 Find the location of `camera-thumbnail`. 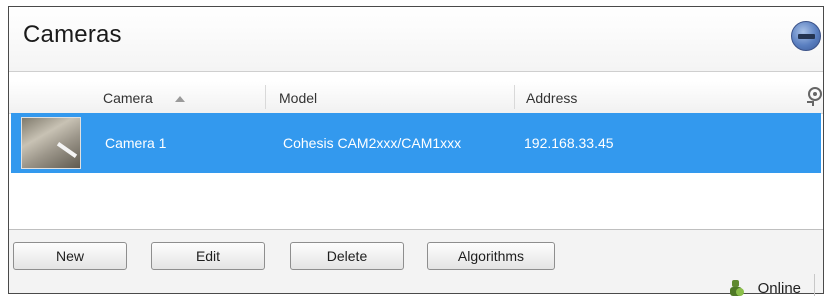

camera-thumbnail is located at coordinates (51, 143).